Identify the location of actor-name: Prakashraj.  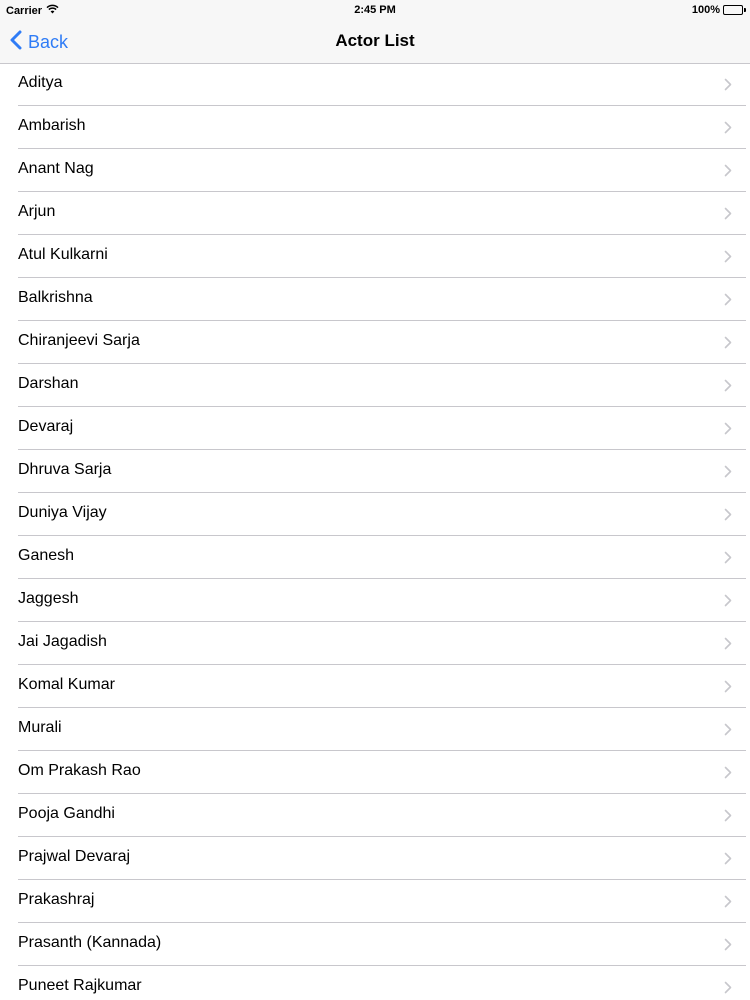
(56, 899).